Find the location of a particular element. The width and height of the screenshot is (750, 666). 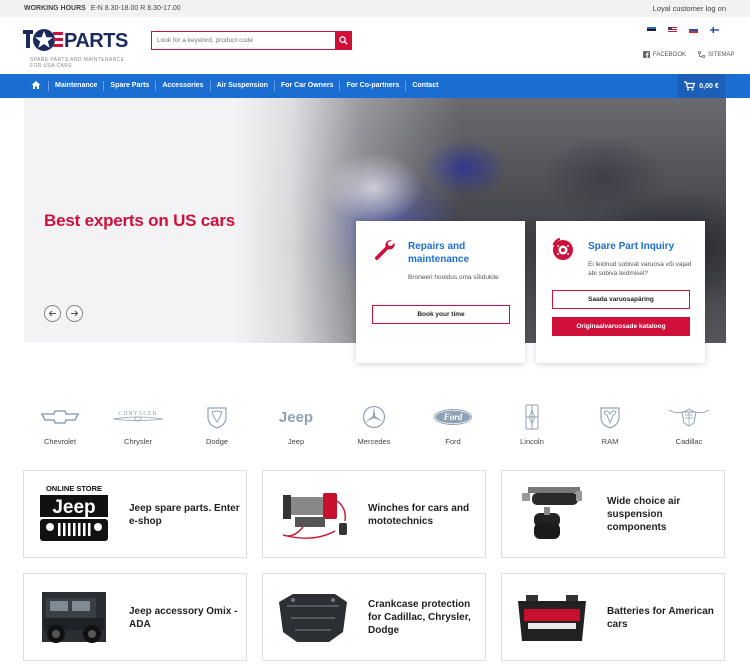

brand-jeep-label: Jeep is located at coordinates (296, 441).